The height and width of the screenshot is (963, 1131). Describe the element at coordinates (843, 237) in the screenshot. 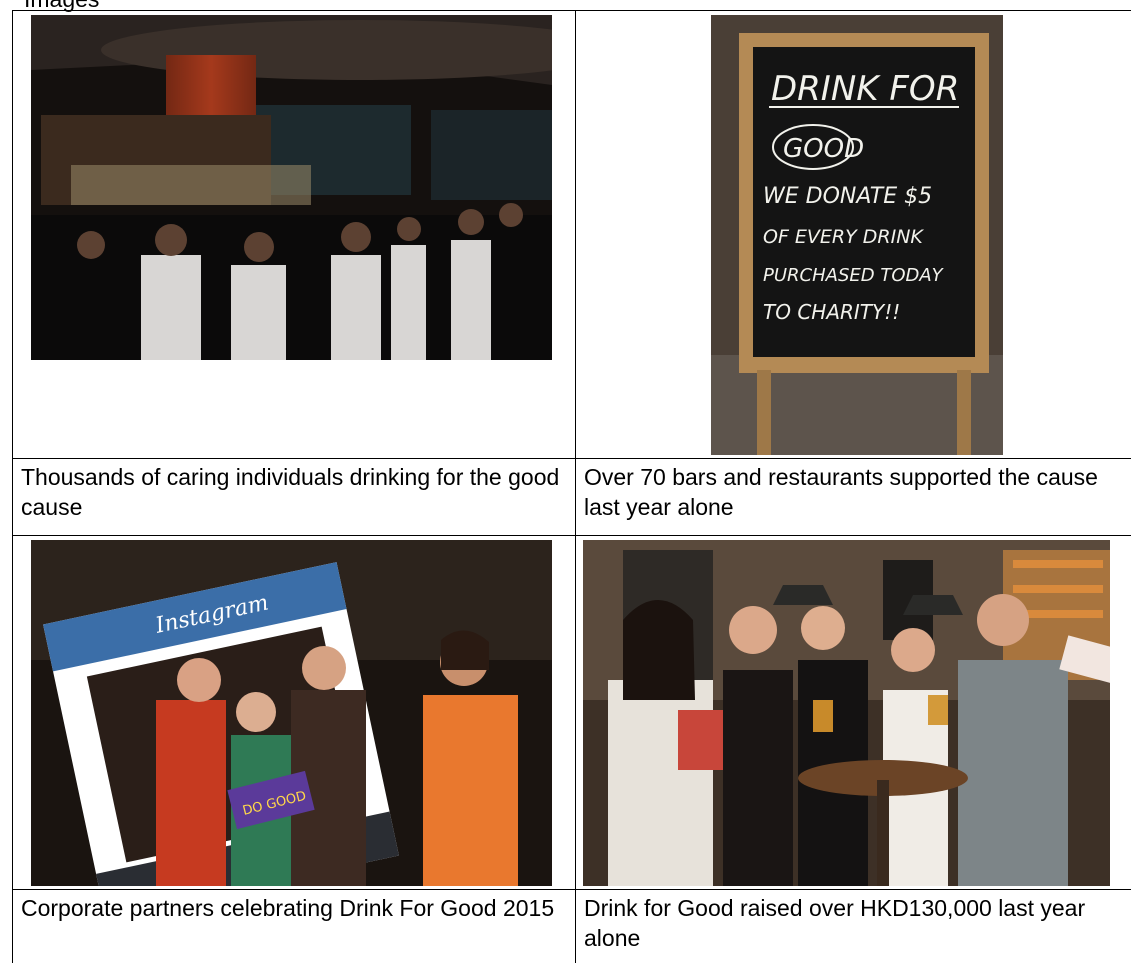

I see `sign-line-4: OF EVERY DRINK` at that location.